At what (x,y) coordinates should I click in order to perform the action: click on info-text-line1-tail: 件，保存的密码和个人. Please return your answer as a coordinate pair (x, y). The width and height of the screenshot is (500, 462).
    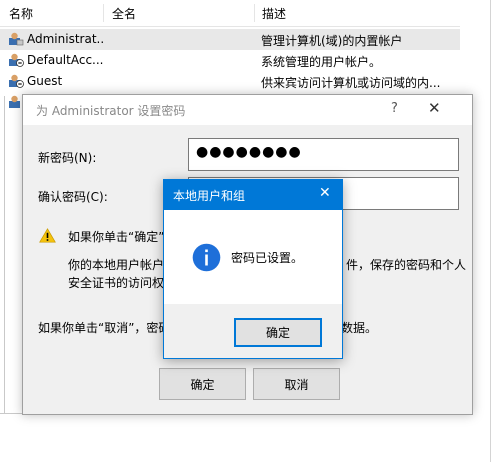
    Looking at the image, I should click on (406, 265).